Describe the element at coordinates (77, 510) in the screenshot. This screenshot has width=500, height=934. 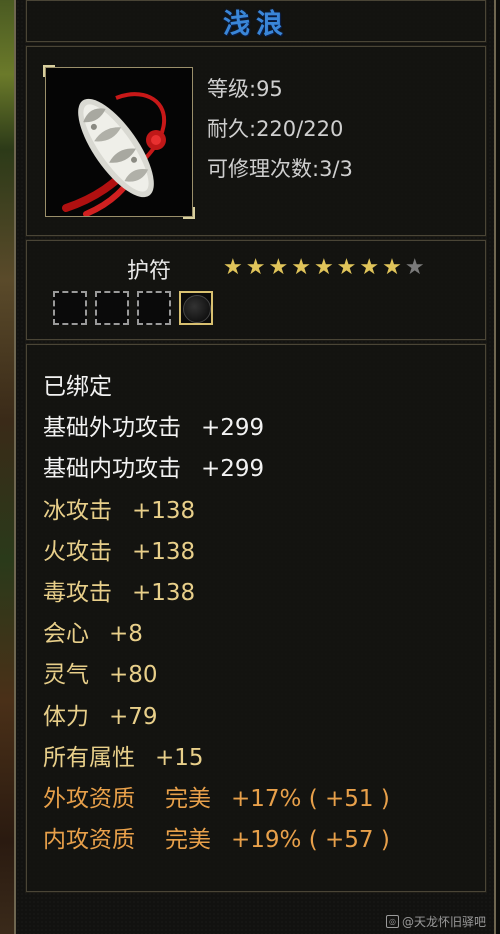
I see `attribute-name: 冰攻击` at that location.